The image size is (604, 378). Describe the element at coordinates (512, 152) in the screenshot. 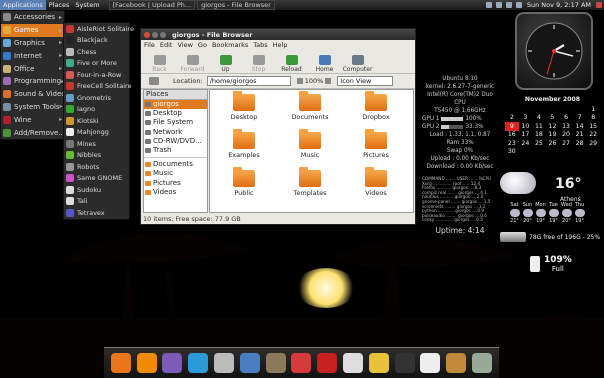

I see `calendar-day: 30` at that location.